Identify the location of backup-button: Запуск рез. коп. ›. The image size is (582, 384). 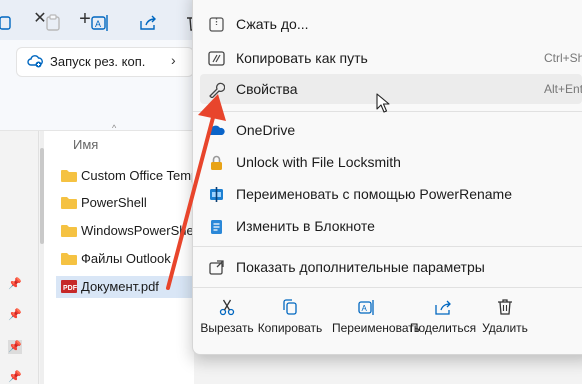
(105, 62).